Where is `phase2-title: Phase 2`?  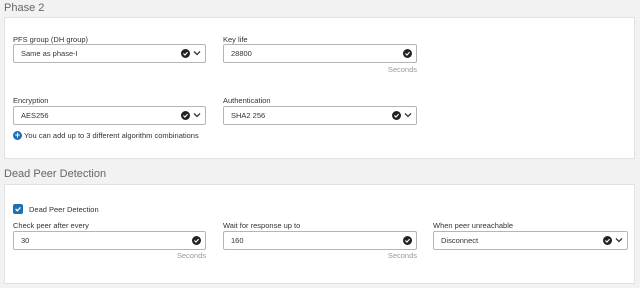
phase2-title: Phase 2 is located at coordinates (24, 8).